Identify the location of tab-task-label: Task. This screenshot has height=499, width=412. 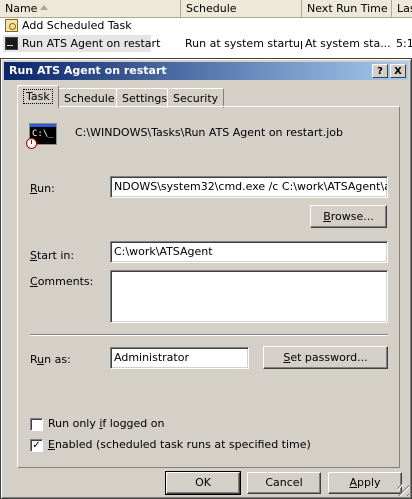
(38, 96).